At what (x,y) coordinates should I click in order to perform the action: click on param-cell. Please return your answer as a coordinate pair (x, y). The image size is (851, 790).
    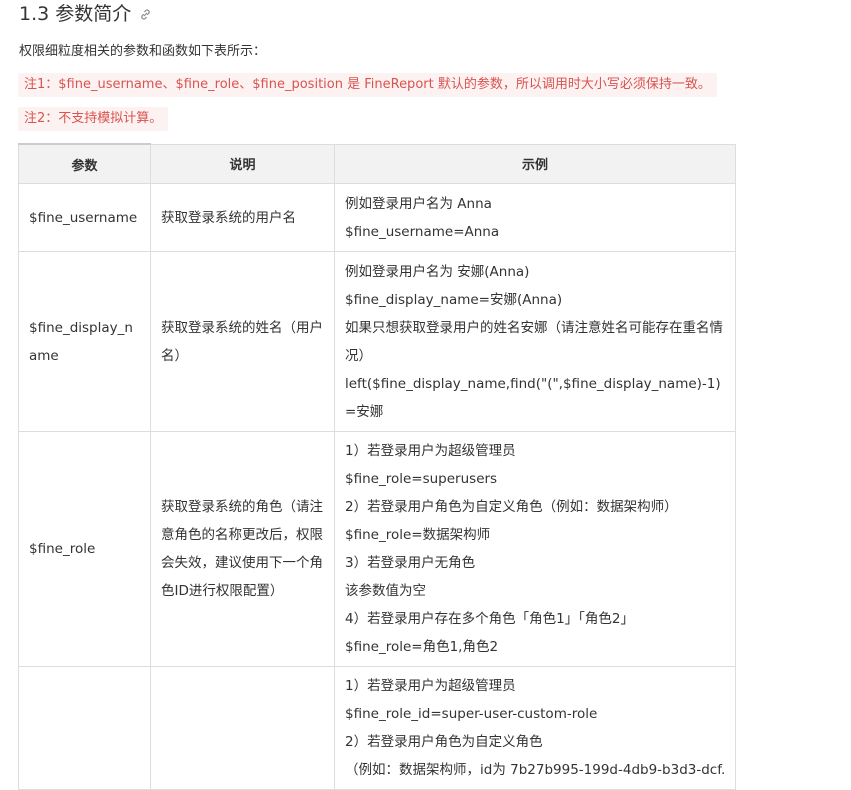
    Looking at the image, I should click on (84, 728).